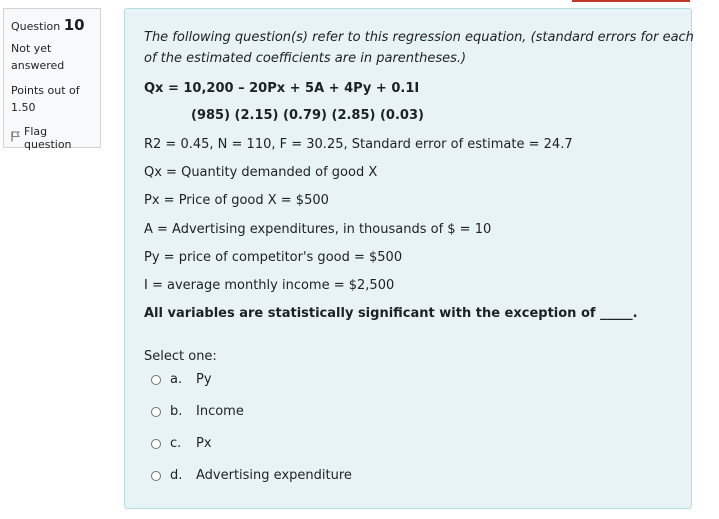 This screenshot has width=719, height=519. What do you see at coordinates (236, 200) in the screenshot?
I see `definition-px: Px = Price of good X = $500` at bounding box center [236, 200].